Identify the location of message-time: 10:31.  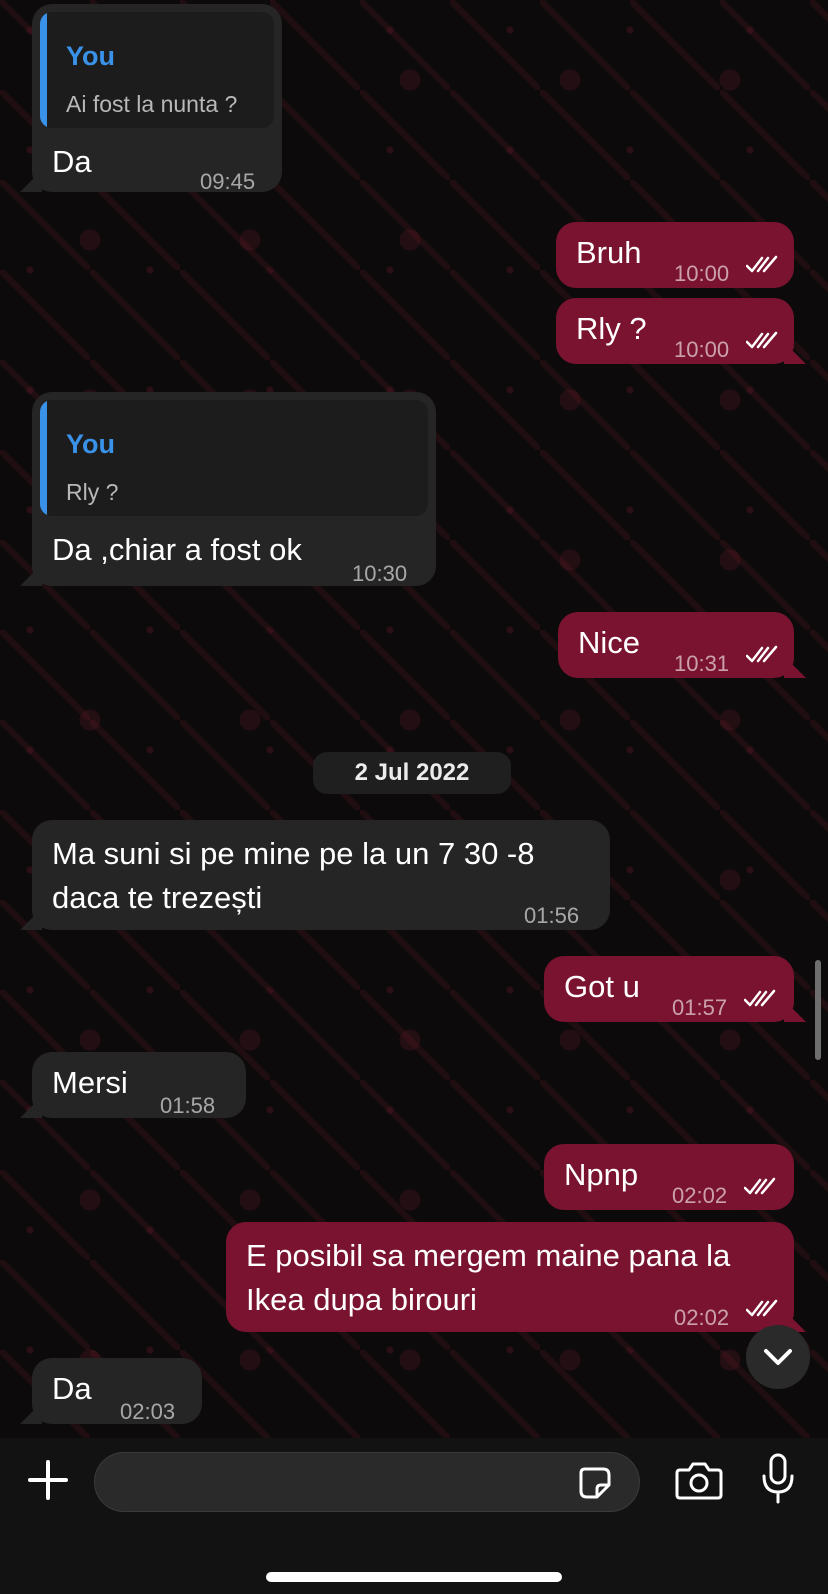
(702, 663).